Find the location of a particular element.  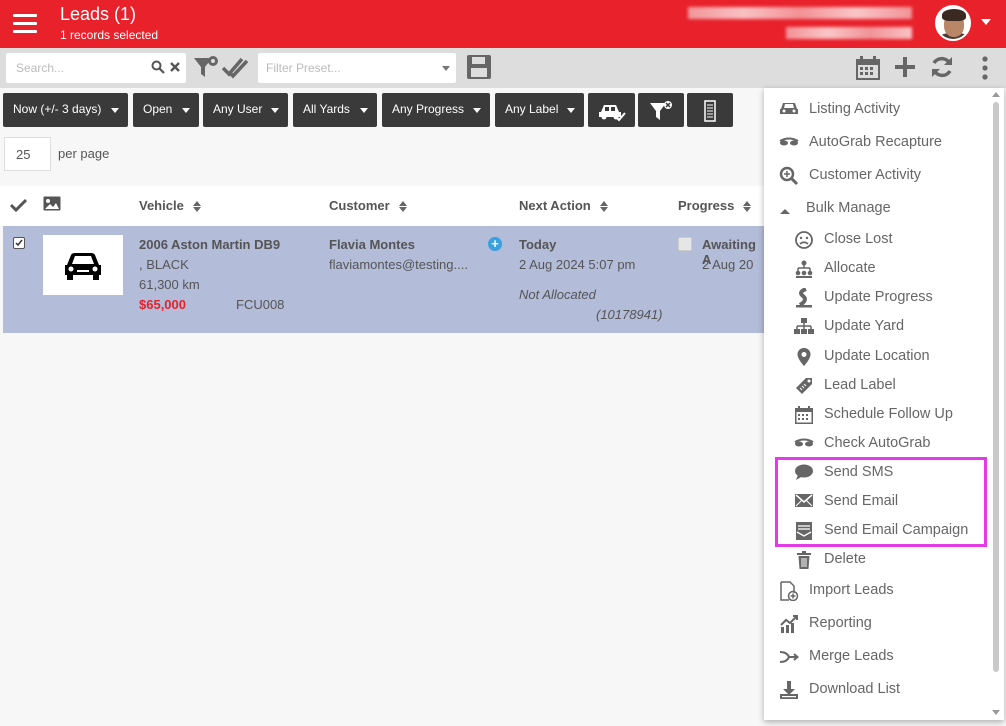

menu-item-update-progress: Update Progress is located at coordinates (864, 297).